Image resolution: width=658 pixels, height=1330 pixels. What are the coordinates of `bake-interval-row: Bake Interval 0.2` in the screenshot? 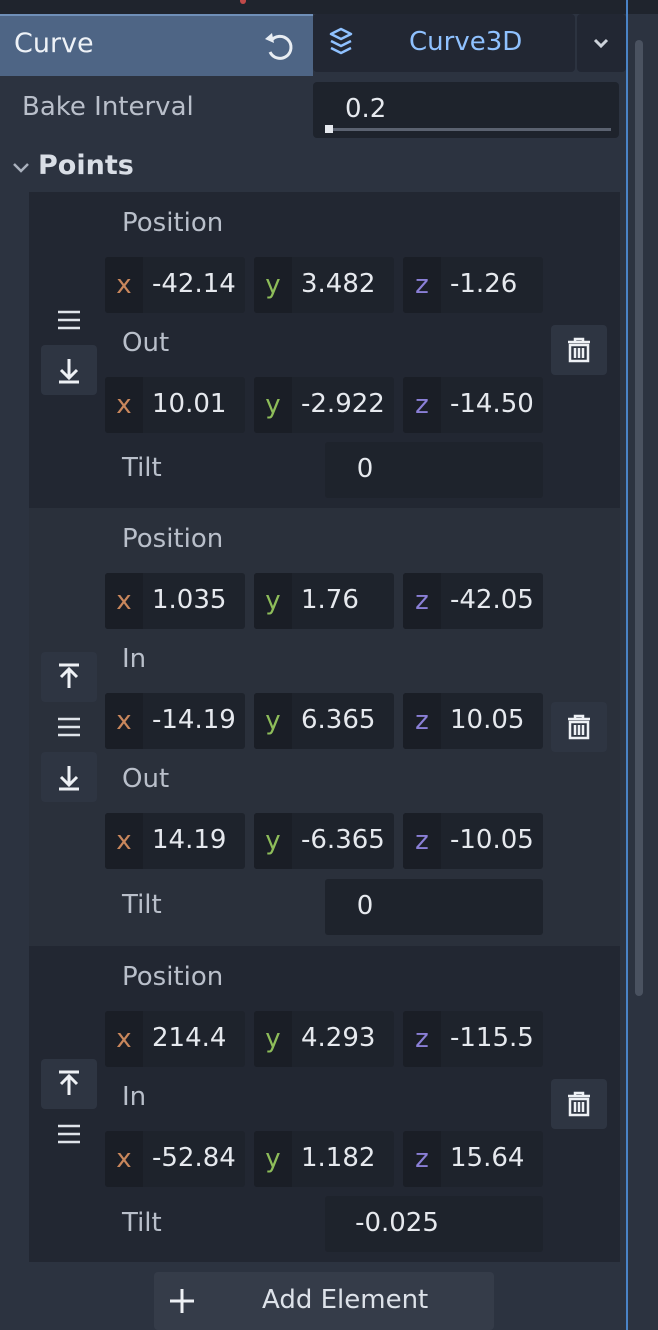 It's located at (313, 108).